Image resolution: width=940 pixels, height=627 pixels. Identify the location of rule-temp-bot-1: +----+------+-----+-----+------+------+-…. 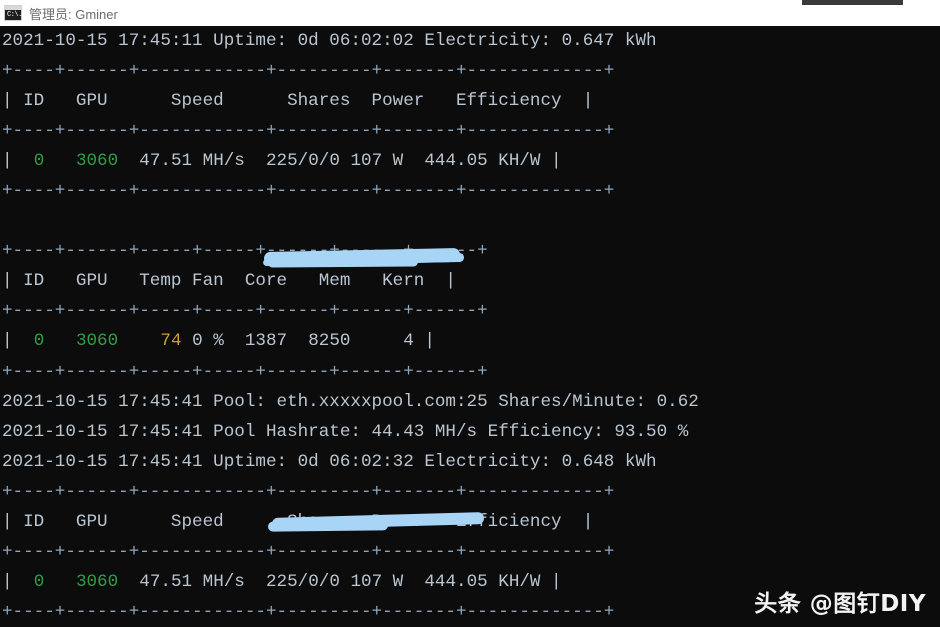
(471, 372).